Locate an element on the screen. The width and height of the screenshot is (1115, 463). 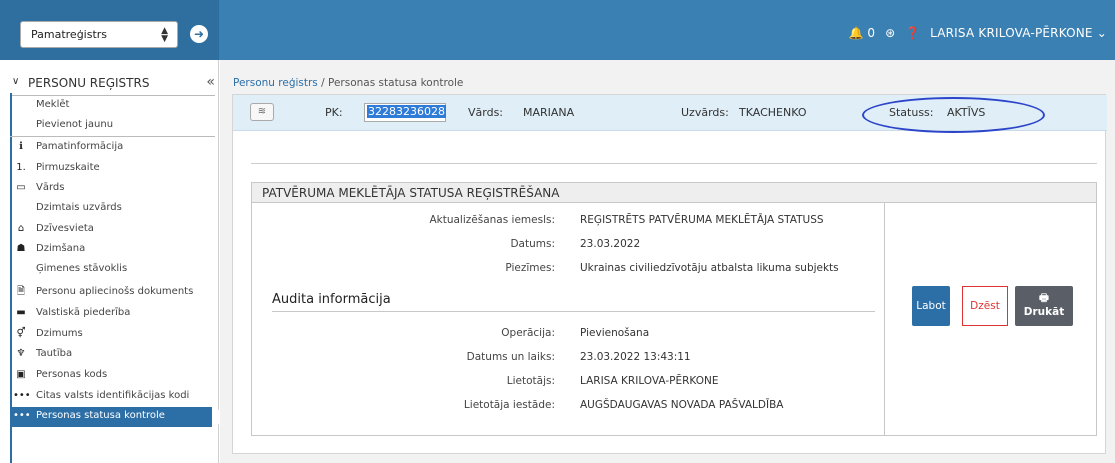
sidebar-item-label: Personas statusa kontrole is located at coordinates (100, 415).